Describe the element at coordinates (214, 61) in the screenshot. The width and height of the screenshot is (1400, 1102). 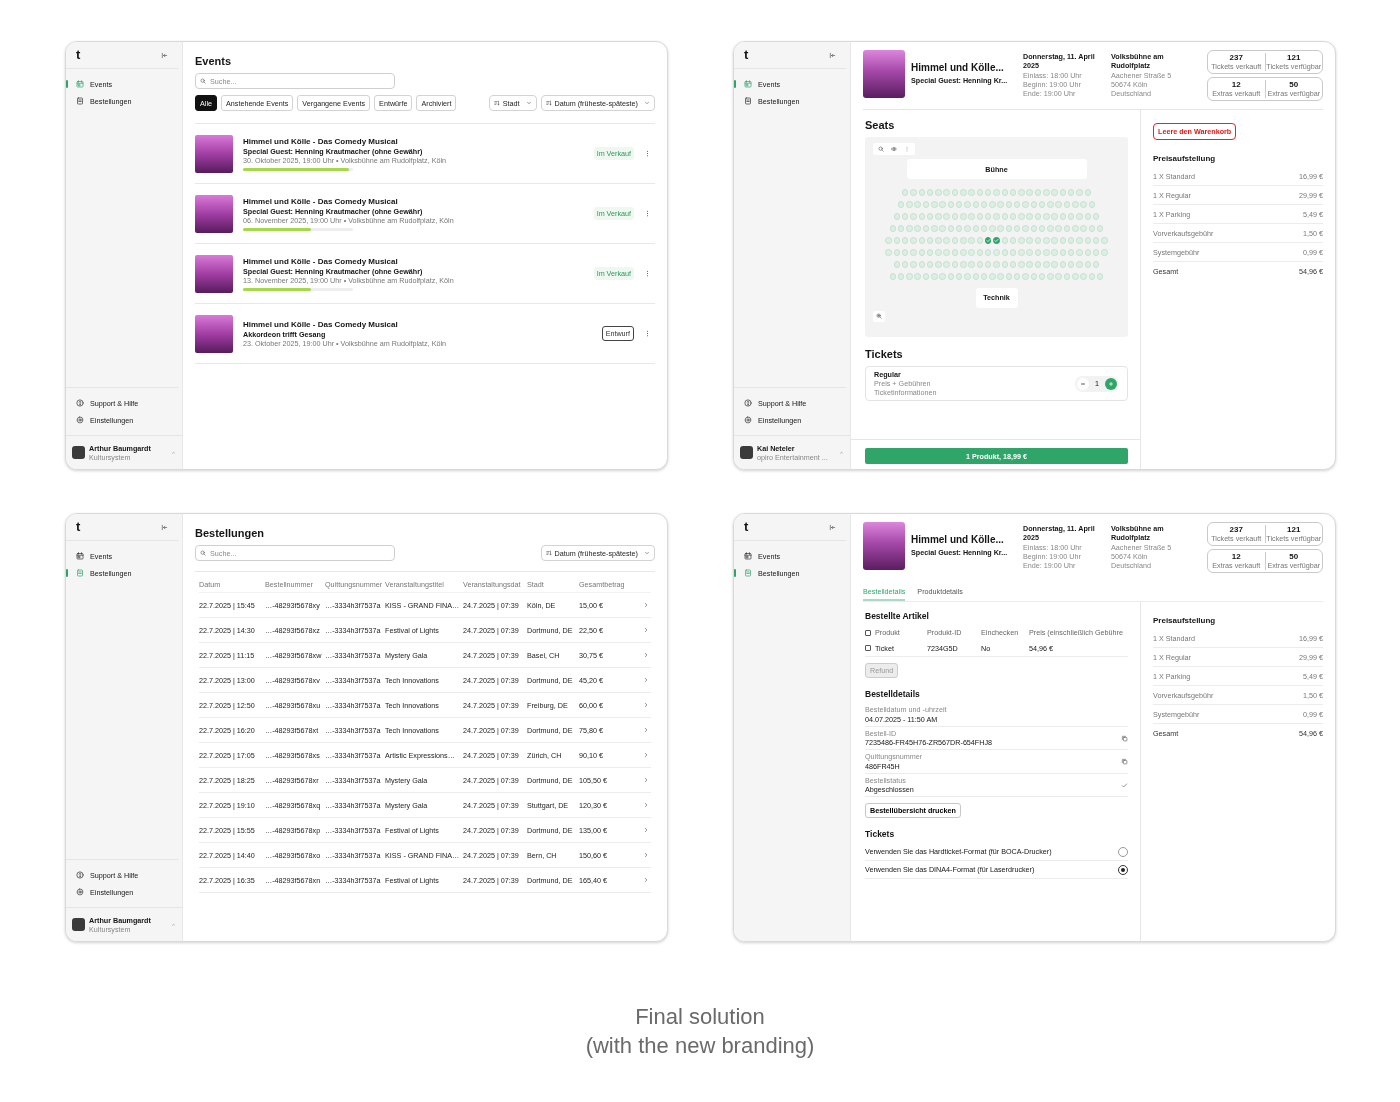
I see `page-title: Events` at that location.